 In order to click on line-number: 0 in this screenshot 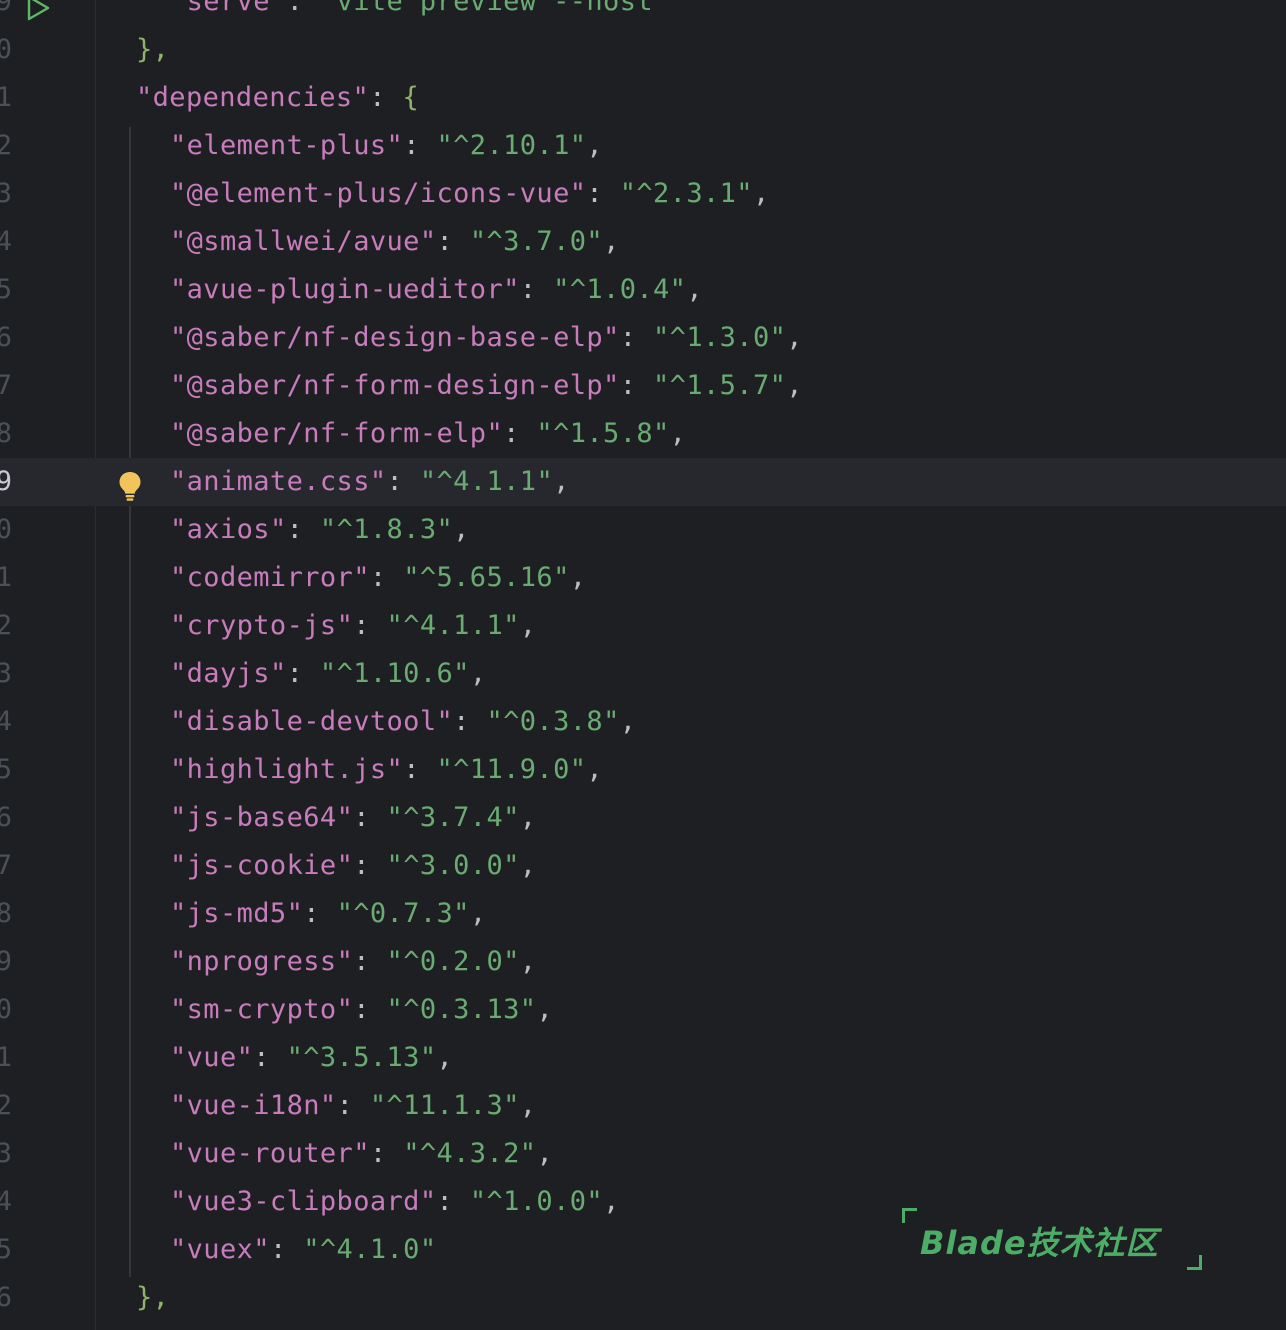, I will do `click(6, 1009)`.